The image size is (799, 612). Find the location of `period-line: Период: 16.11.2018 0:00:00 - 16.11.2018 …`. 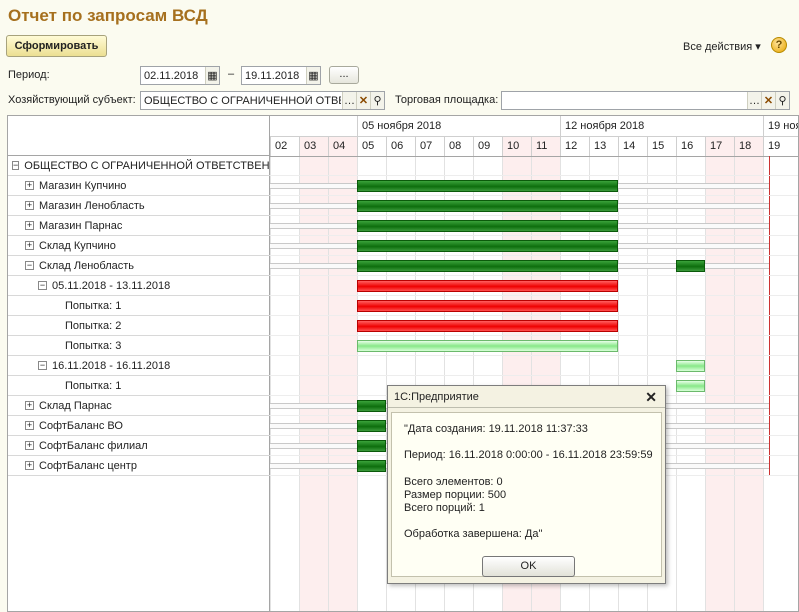

period-line: Период: 16.11.2018 0:00:00 - 16.11.2018 … is located at coordinates (528, 455).